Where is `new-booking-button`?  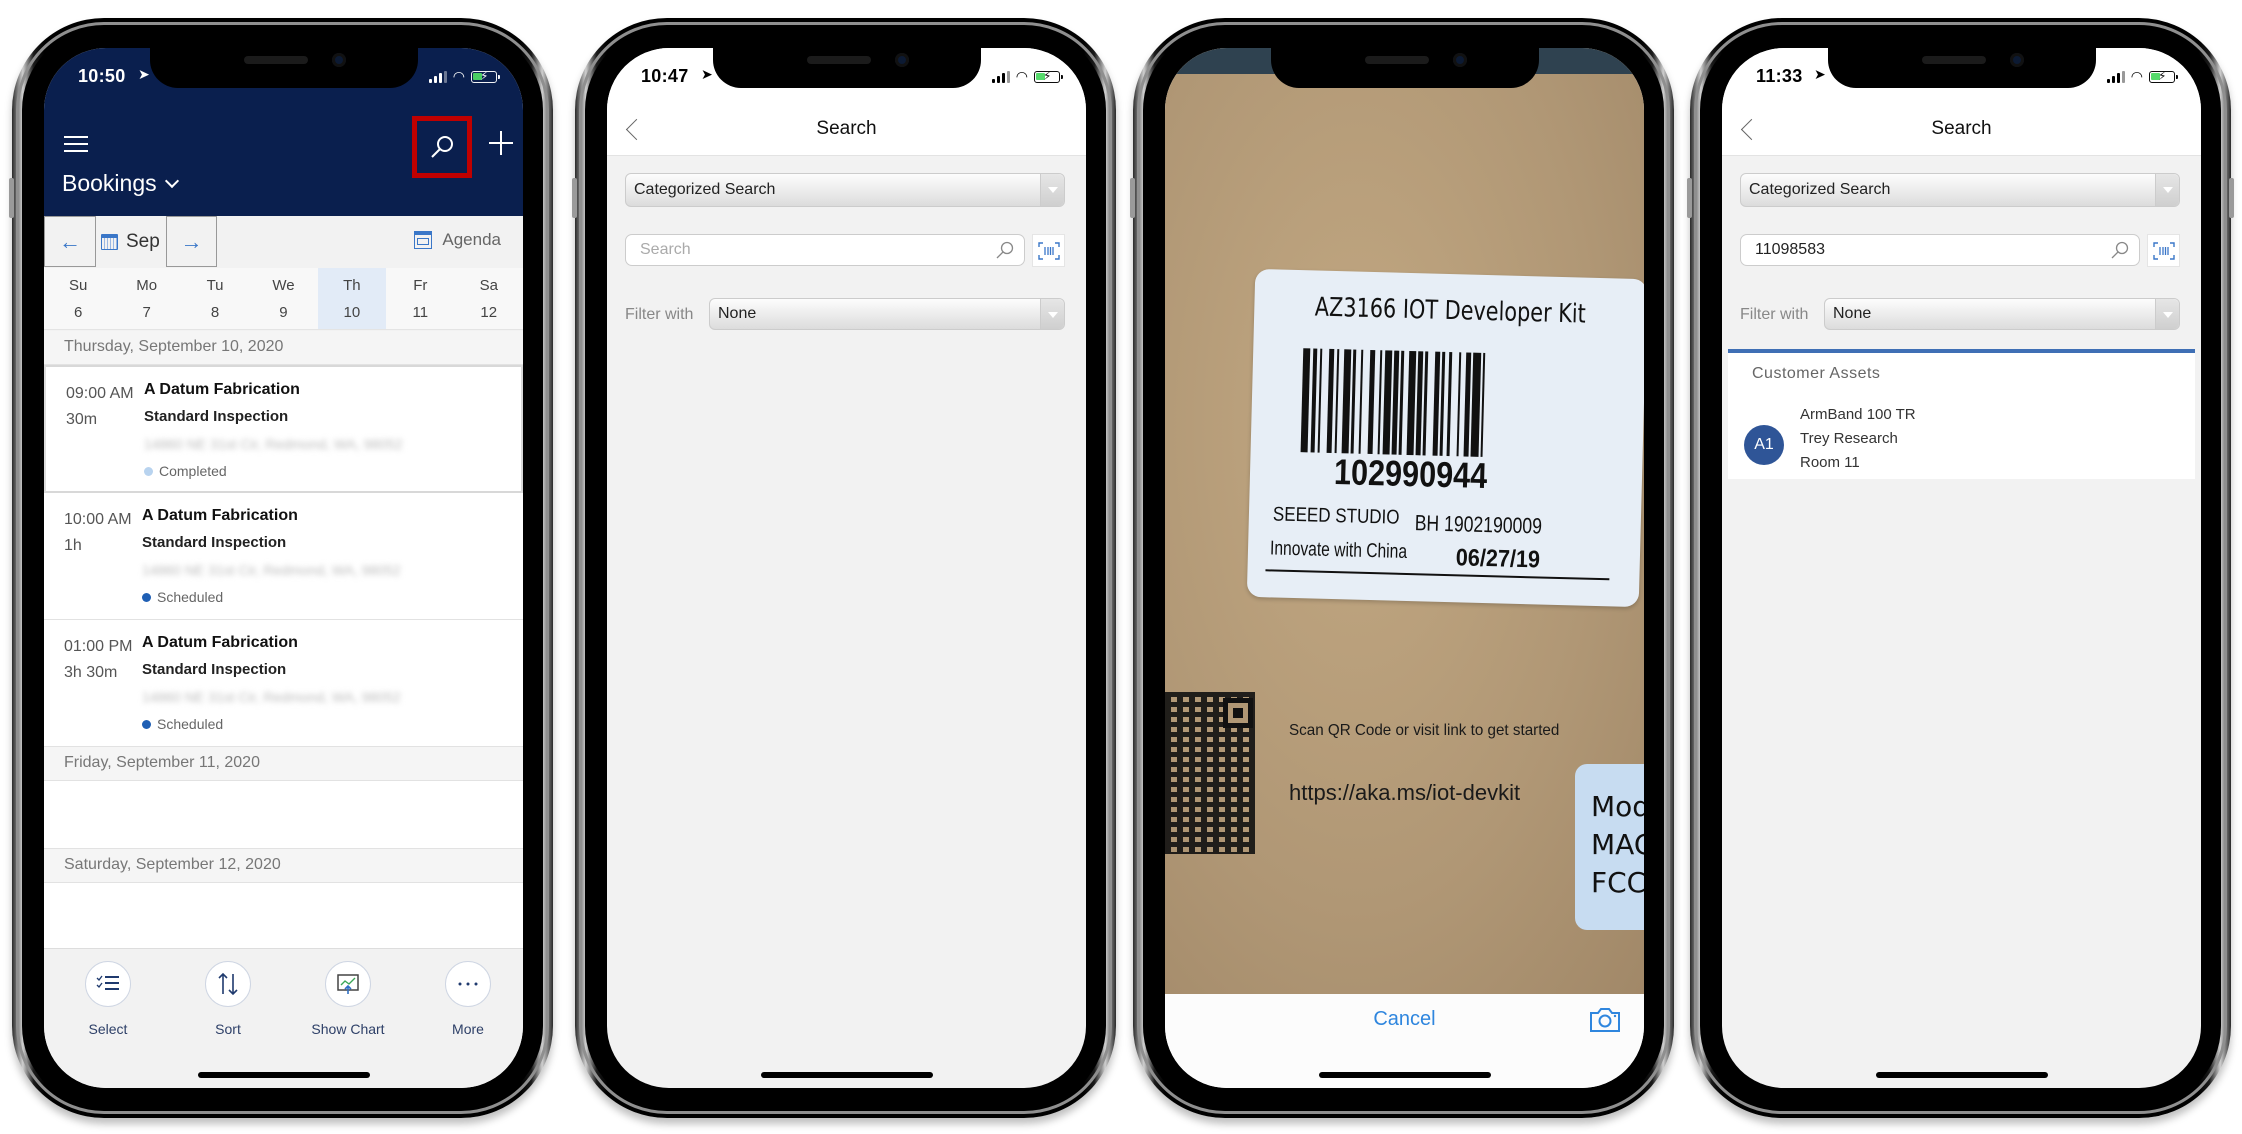
new-booking-button is located at coordinates (501, 143).